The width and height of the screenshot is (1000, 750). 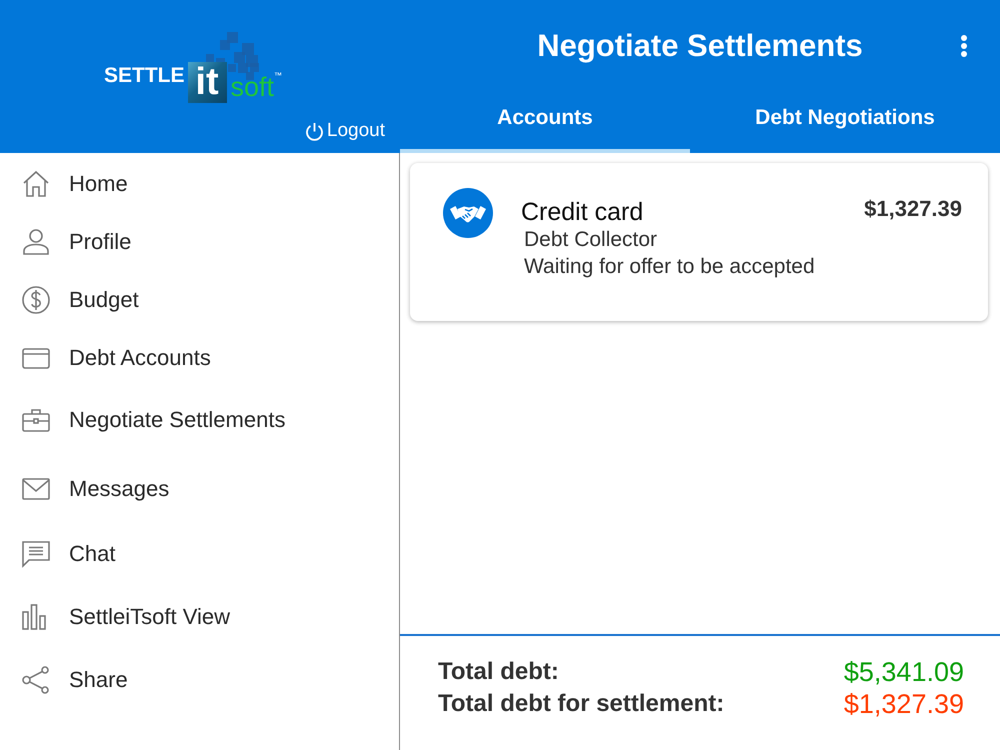 I want to click on logo-text: soft, so click(x=252, y=87).